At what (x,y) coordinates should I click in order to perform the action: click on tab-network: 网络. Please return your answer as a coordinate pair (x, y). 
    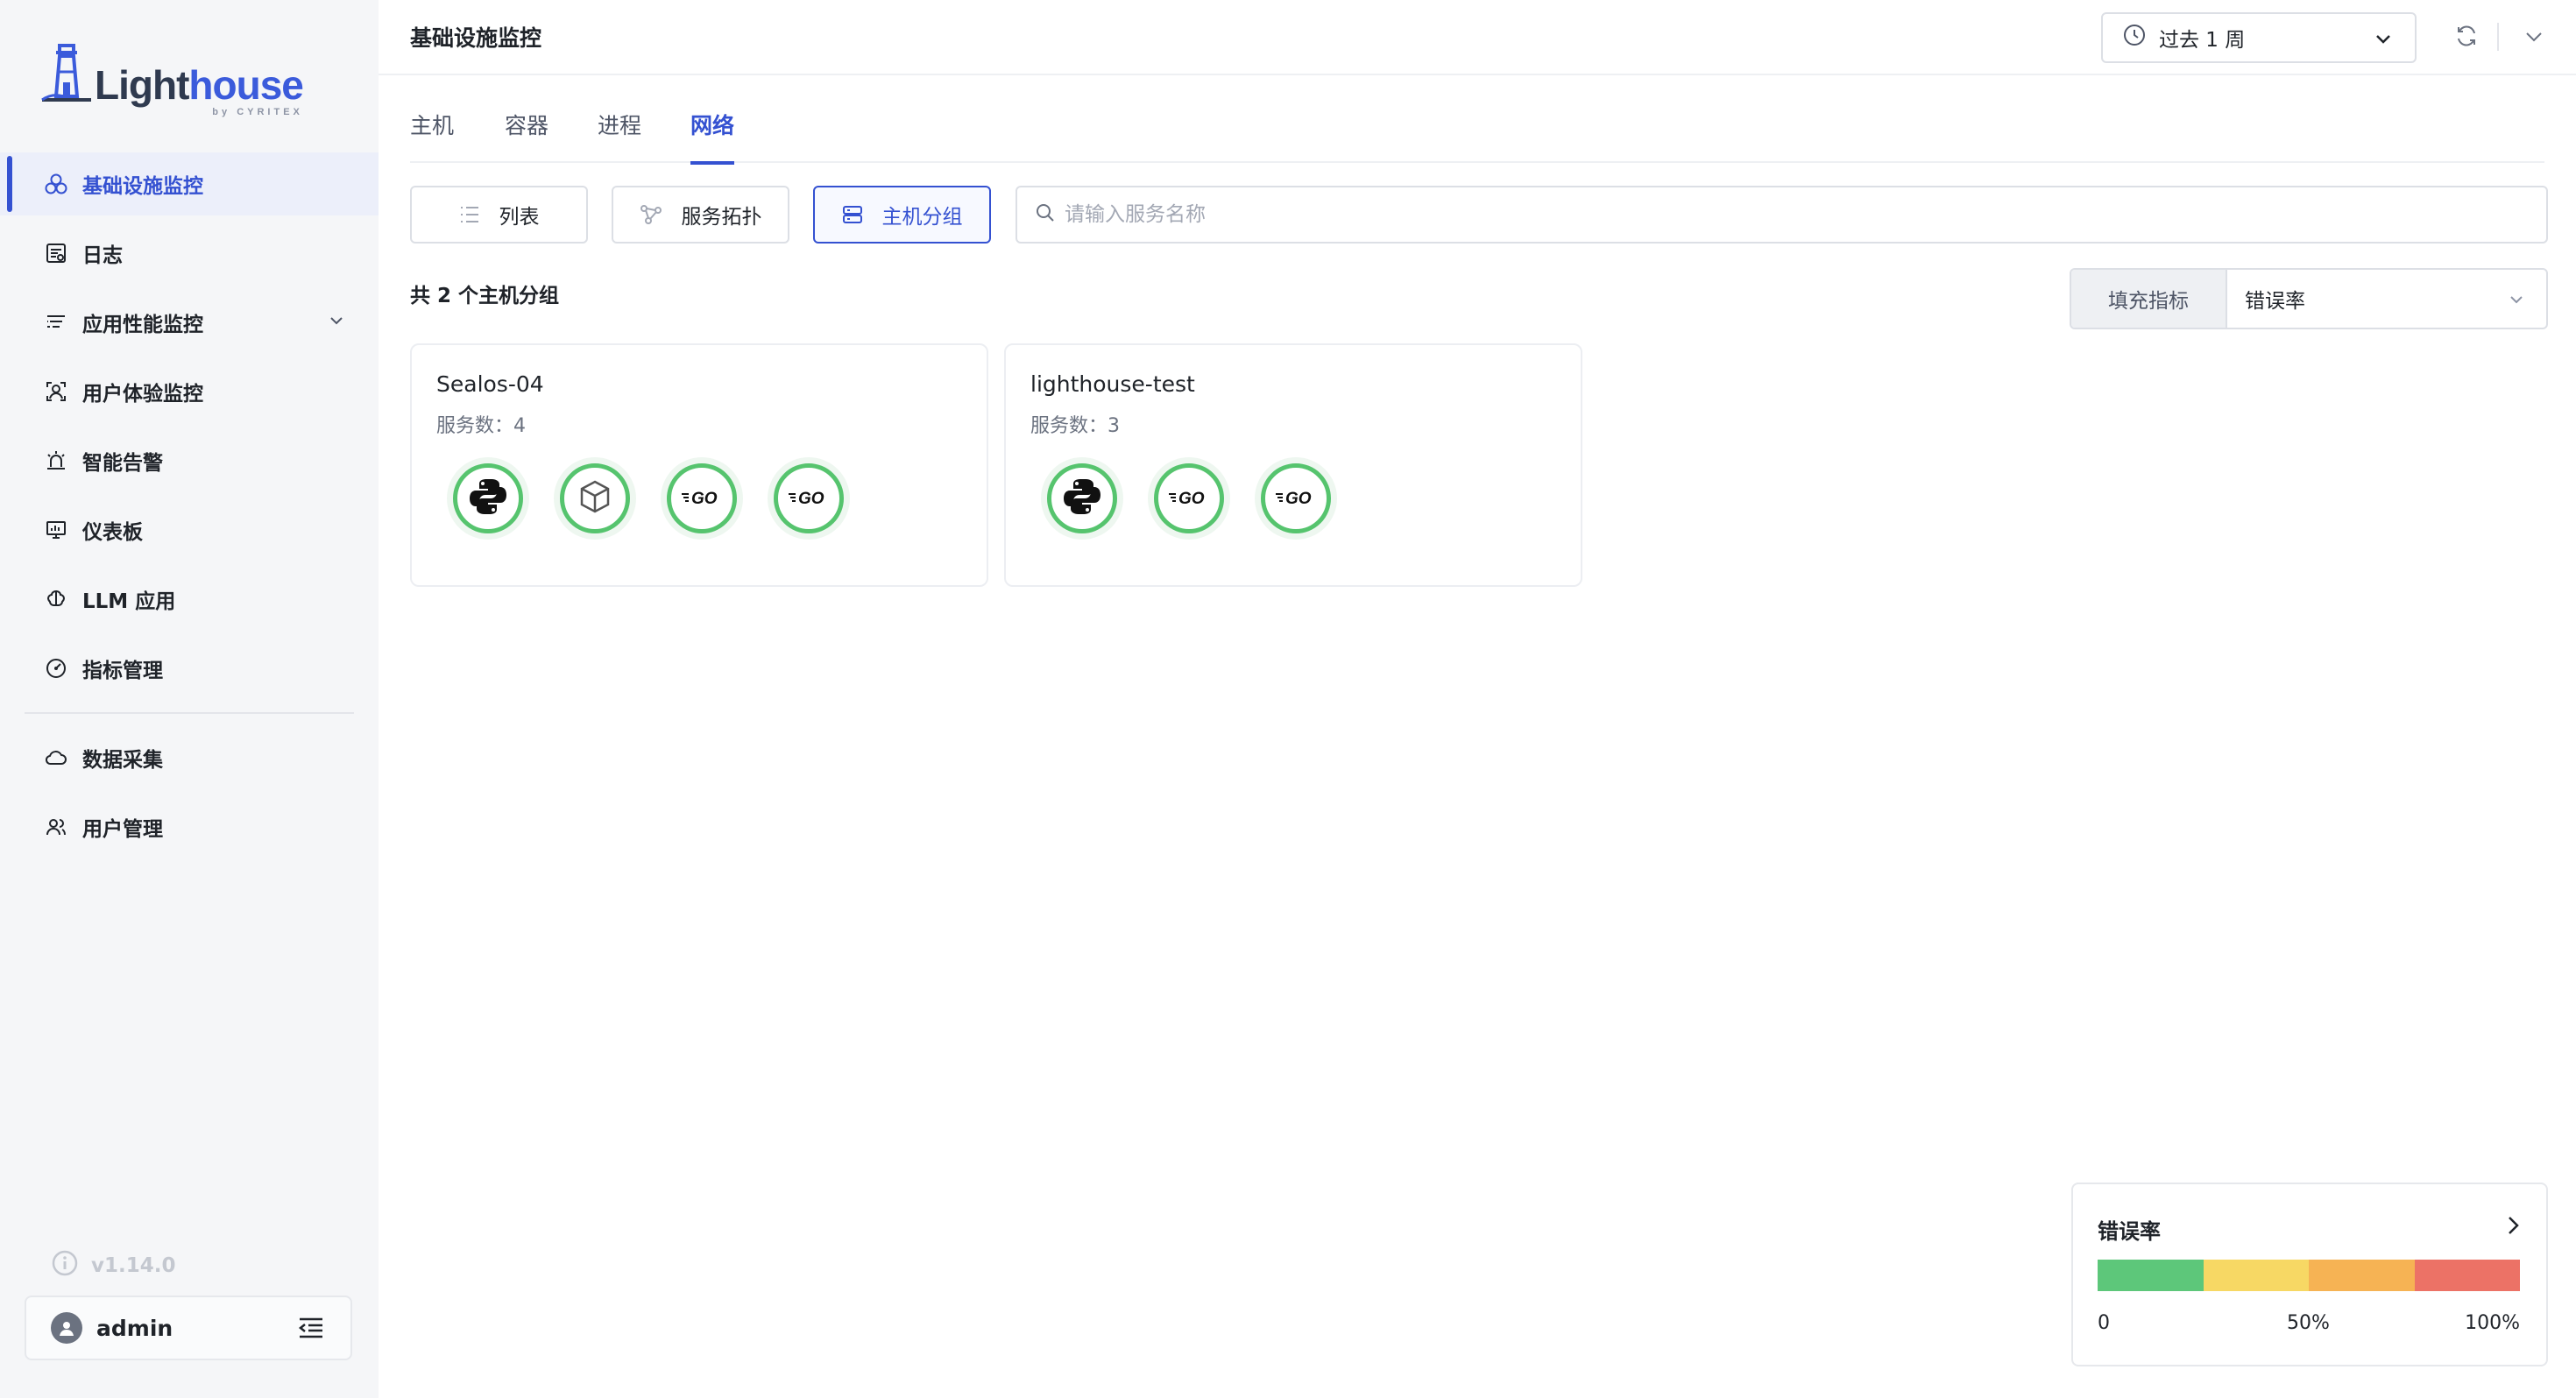
    Looking at the image, I should click on (712, 137).